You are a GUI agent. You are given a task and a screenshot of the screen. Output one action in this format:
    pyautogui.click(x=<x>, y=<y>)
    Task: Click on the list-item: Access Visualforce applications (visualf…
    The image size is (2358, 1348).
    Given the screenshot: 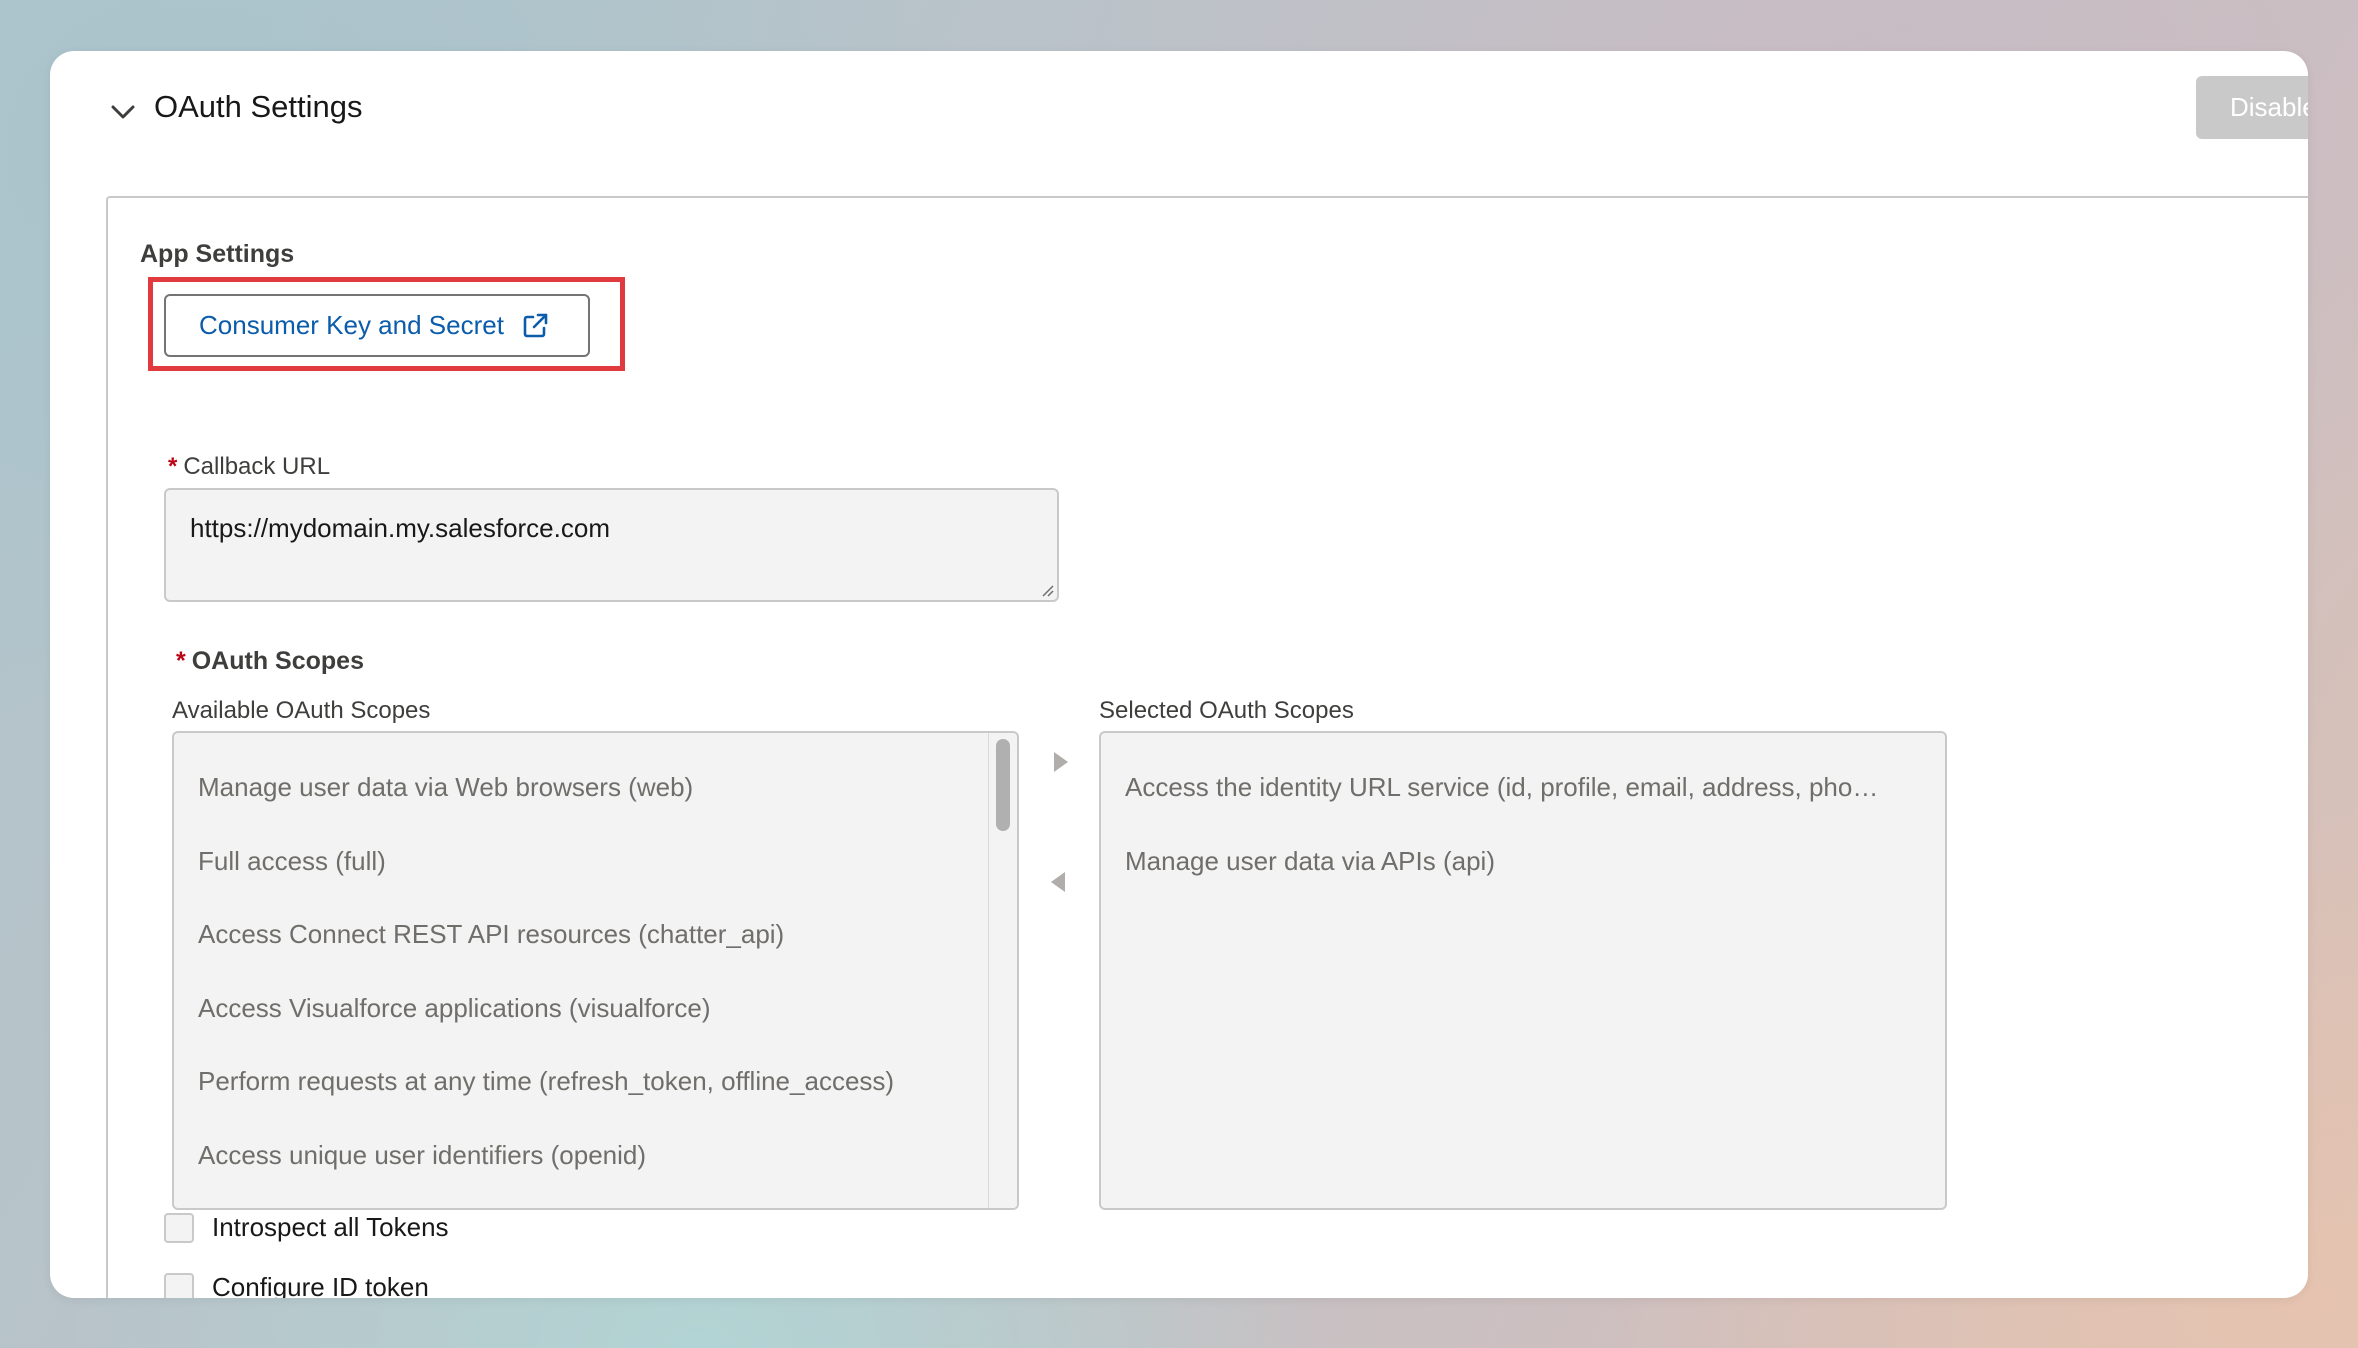 What is the action you would take?
    pyautogui.click(x=580, y=1009)
    